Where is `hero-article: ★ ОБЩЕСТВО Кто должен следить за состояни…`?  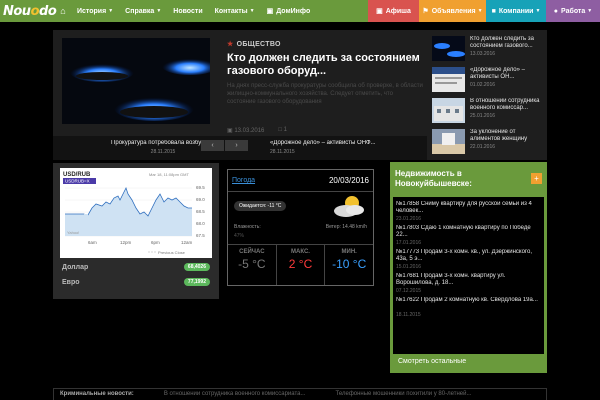 hero-article: ★ ОБЩЕСТВО Кто должен следить за состояни… is located at coordinates (325, 73).